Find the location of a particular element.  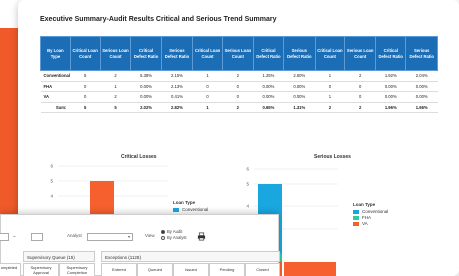

view-label: View is located at coordinates (150, 235).